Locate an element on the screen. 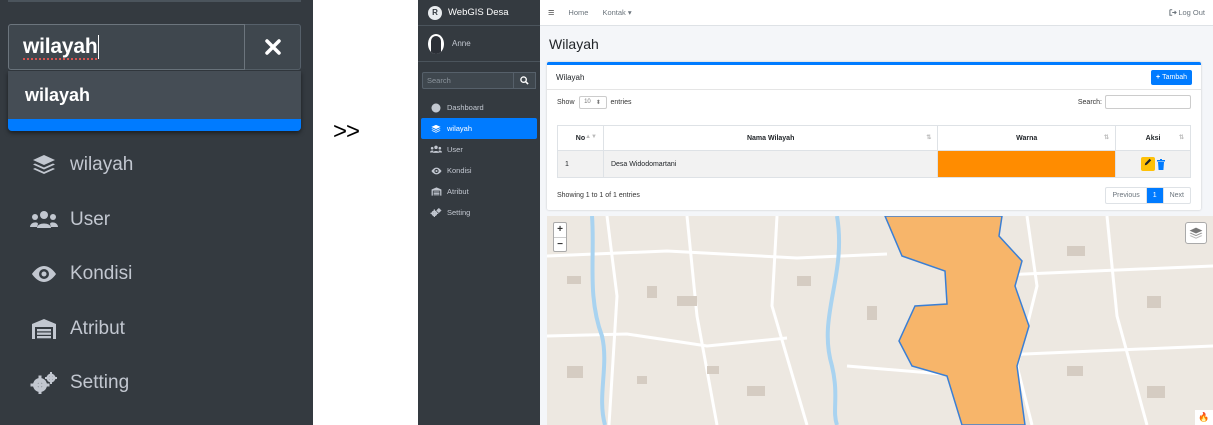 This screenshot has width=1213, height=425. select-arrows-icon: ⬍ is located at coordinates (598, 102).